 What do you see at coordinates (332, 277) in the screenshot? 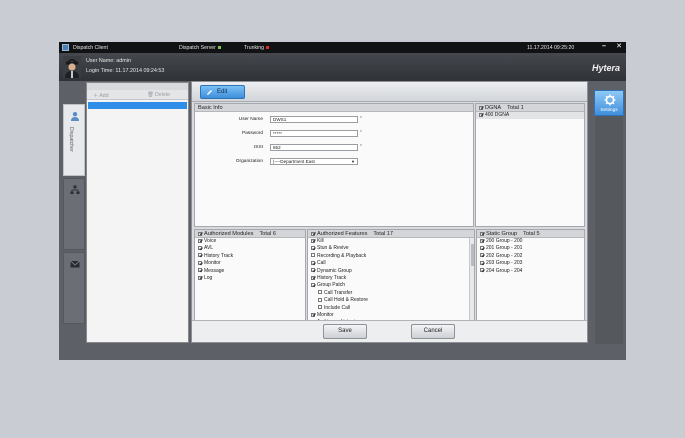
I see `item-label: History Track` at bounding box center [332, 277].